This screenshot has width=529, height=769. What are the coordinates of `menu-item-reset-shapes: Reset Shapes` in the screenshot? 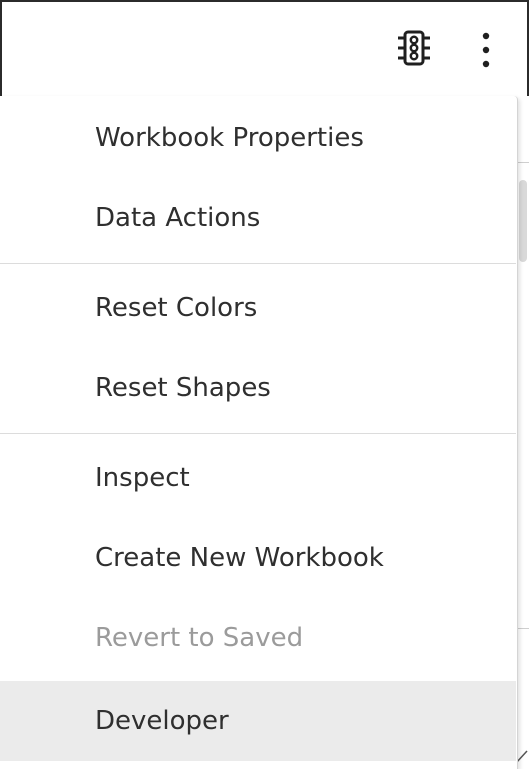 It's located at (258, 388).